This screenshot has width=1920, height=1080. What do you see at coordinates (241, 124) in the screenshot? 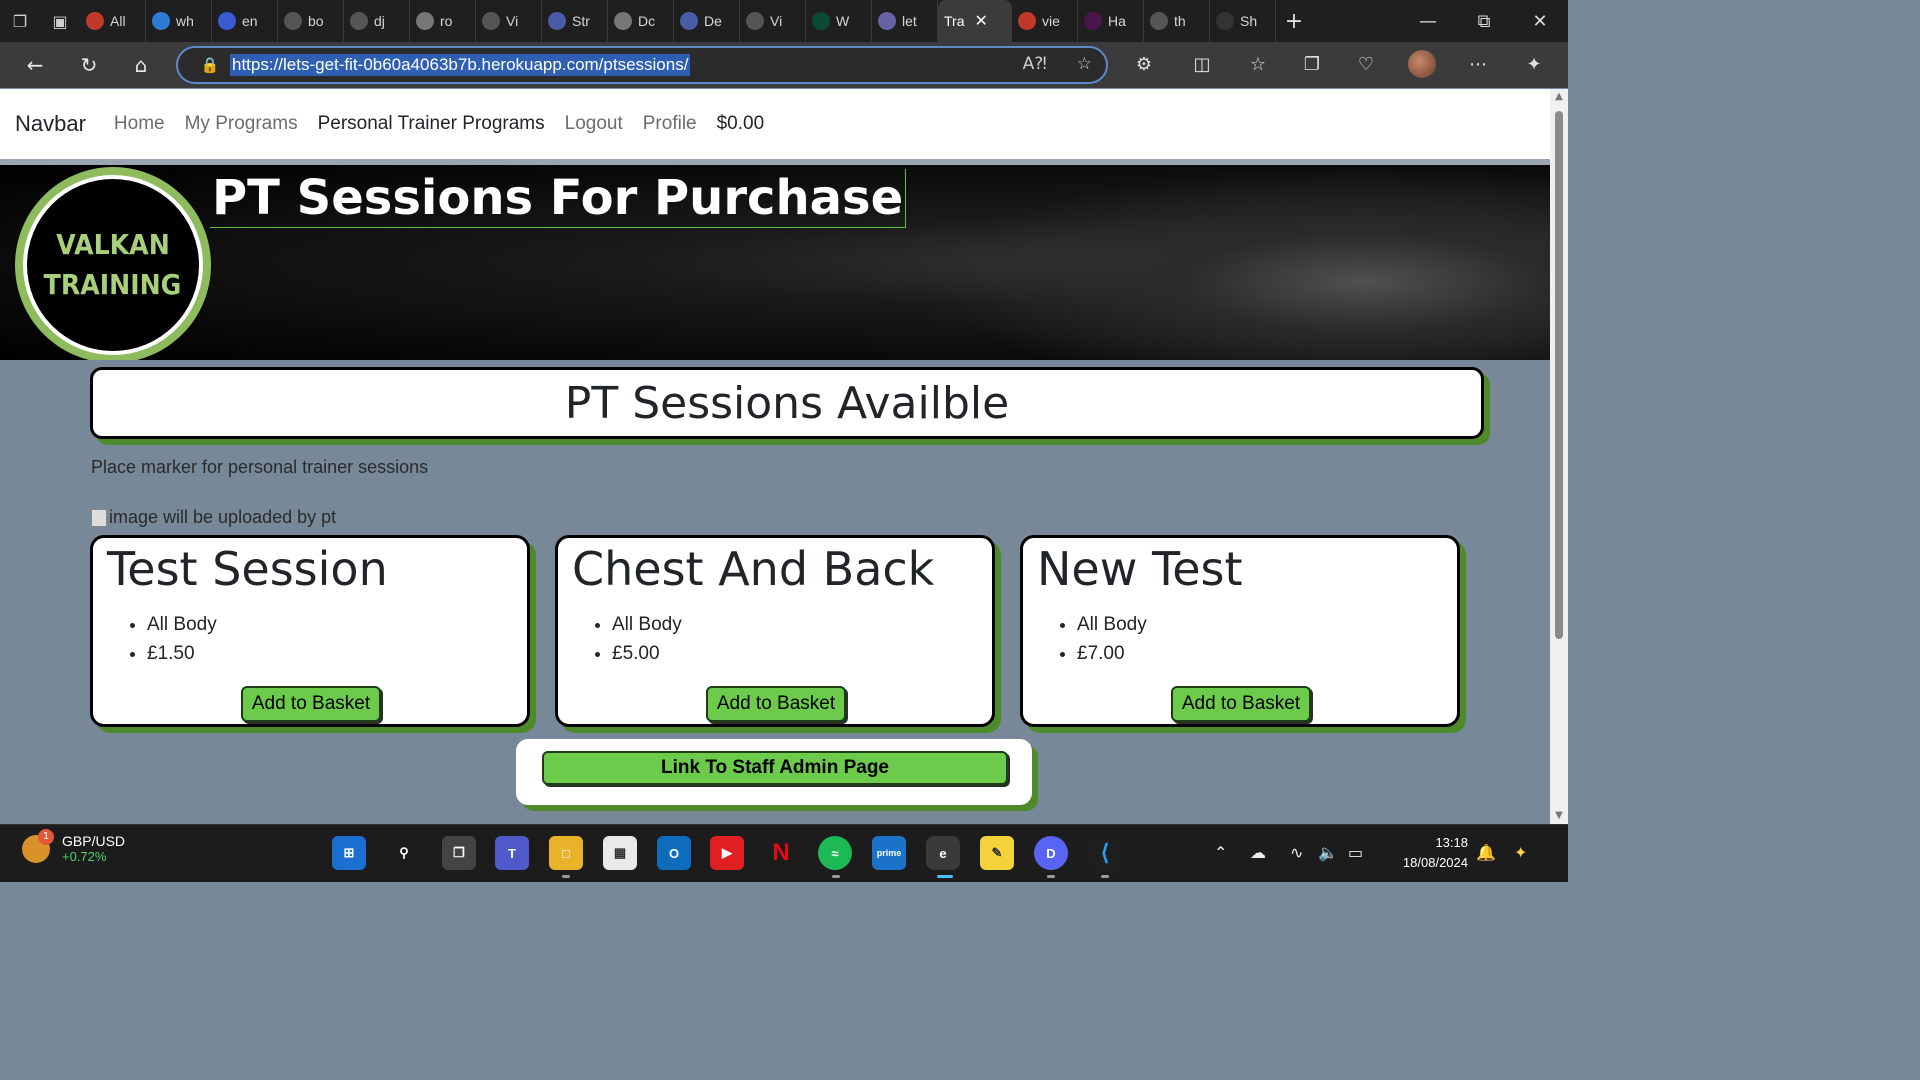
I see `nav-link-my-programs: My Programs` at bounding box center [241, 124].